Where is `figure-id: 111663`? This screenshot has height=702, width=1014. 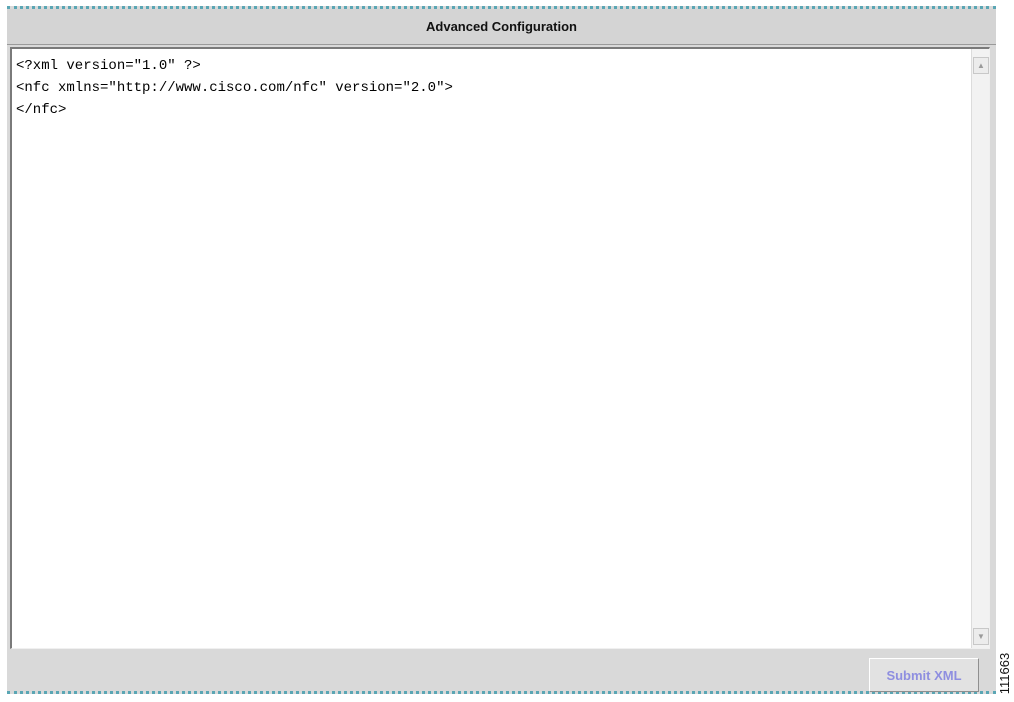
figure-id: 111663 is located at coordinates (1005, 673).